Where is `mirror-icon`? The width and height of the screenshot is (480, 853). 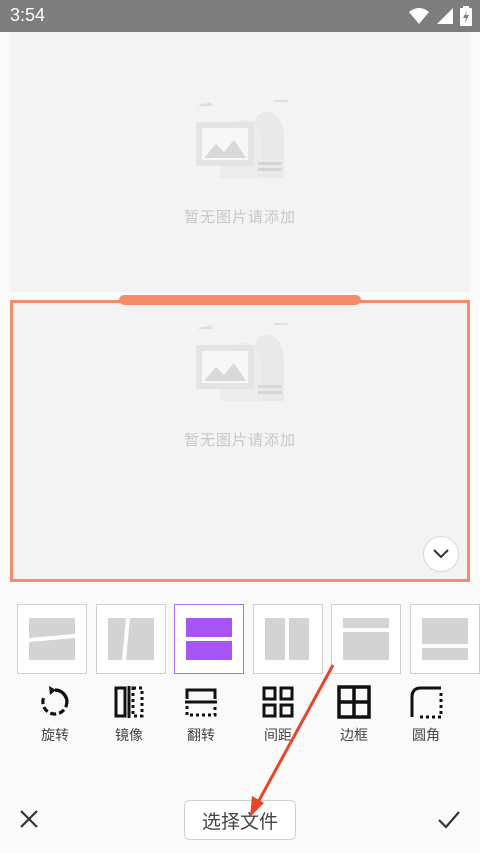 mirror-icon is located at coordinates (129, 702).